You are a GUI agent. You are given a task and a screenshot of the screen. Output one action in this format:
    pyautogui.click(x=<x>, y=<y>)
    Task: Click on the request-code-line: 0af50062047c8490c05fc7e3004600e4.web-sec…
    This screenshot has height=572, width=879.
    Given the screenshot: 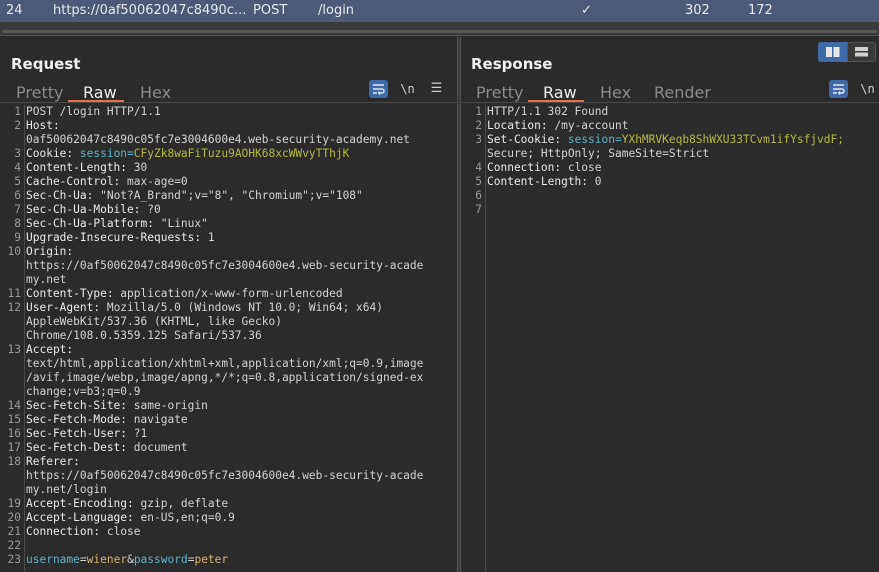 What is the action you would take?
    pyautogui.click(x=240, y=140)
    